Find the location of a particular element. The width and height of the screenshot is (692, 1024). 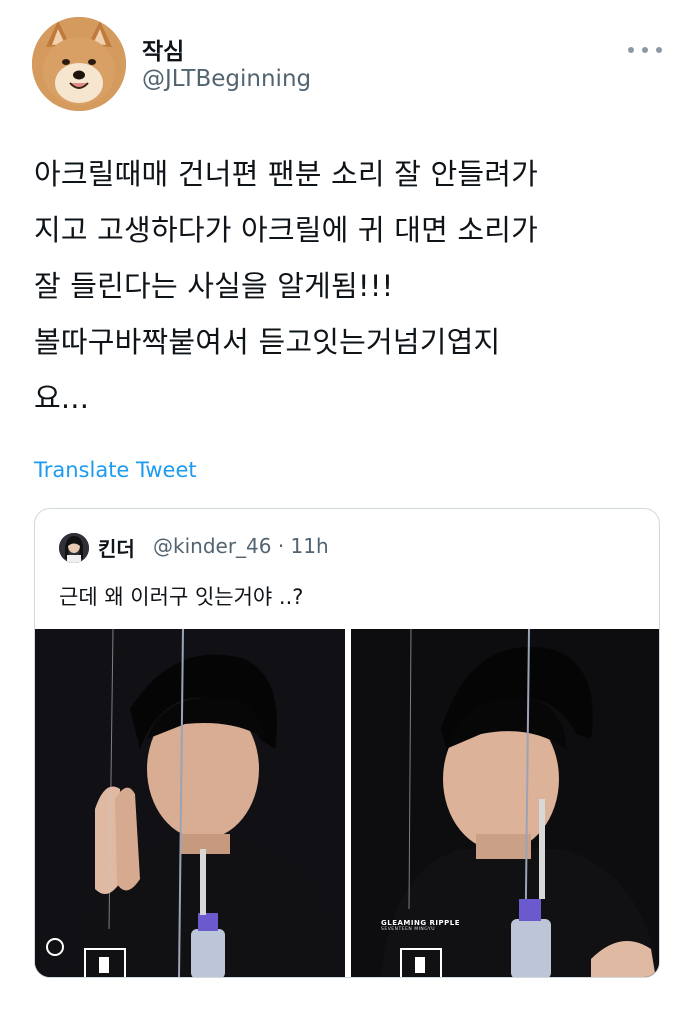

author-handle: @JLTBeginning is located at coordinates (226, 79).